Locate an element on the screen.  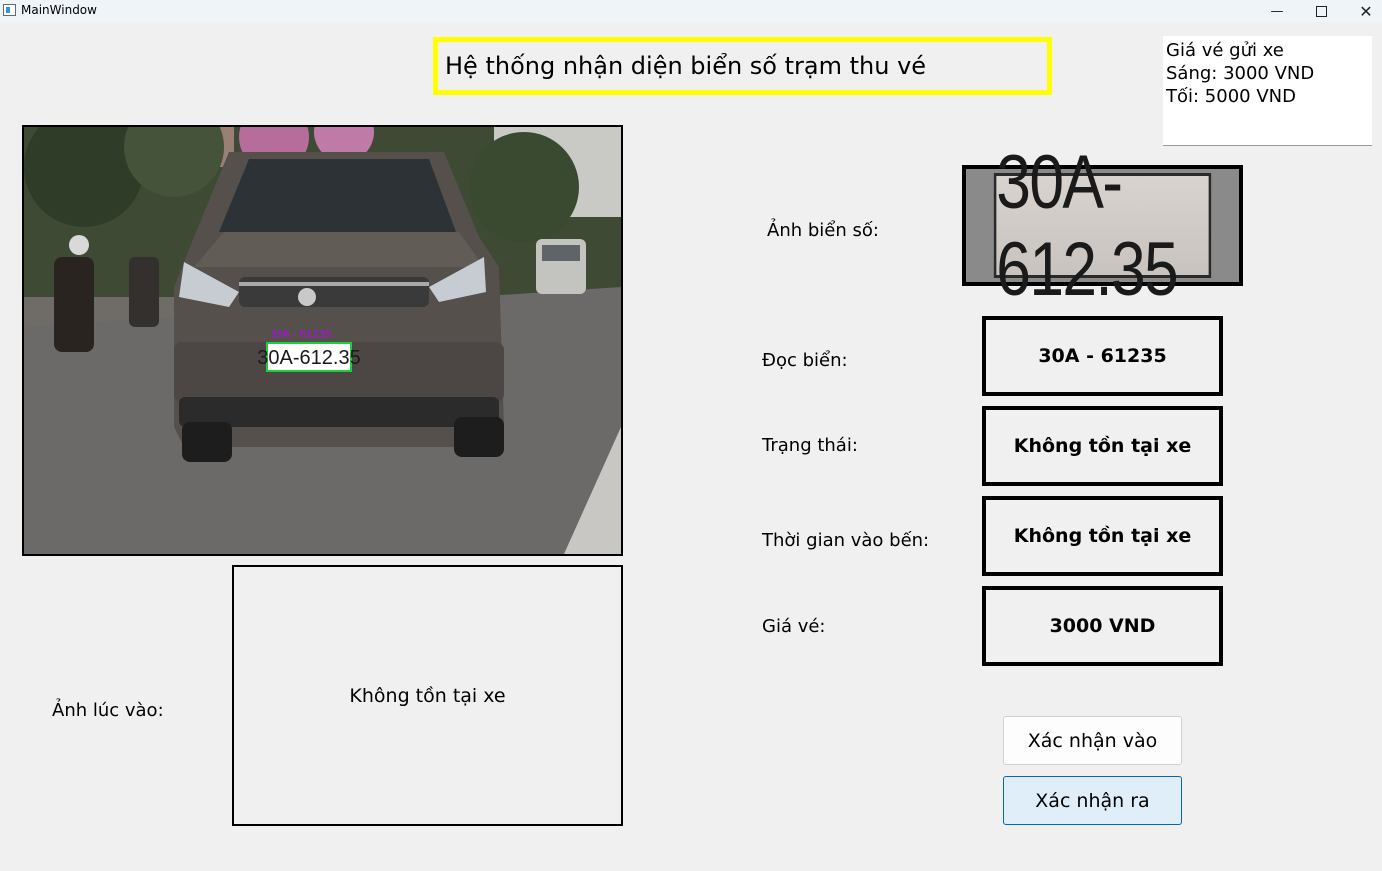
maximize-icon is located at coordinates (1321, 11).